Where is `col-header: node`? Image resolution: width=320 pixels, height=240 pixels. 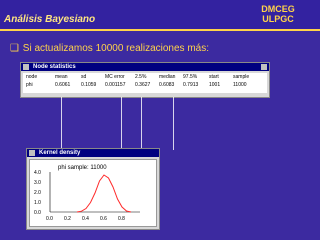
col-header: node is located at coordinates (32, 77).